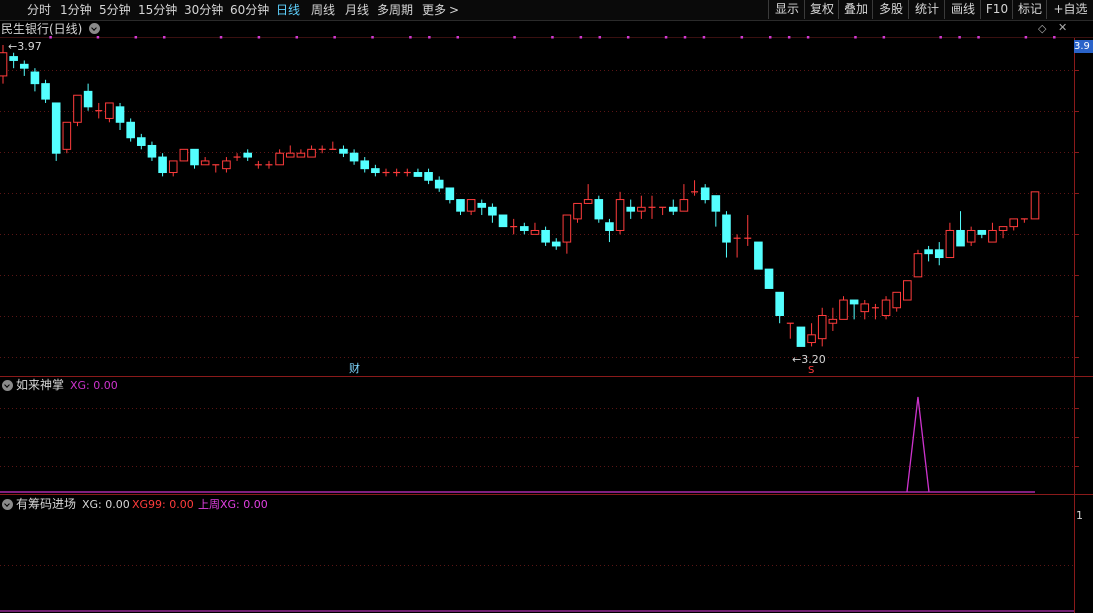 This screenshot has height=613, width=1093. What do you see at coordinates (1042, 29) in the screenshot?
I see `diamond-icon: ◇` at bounding box center [1042, 29].